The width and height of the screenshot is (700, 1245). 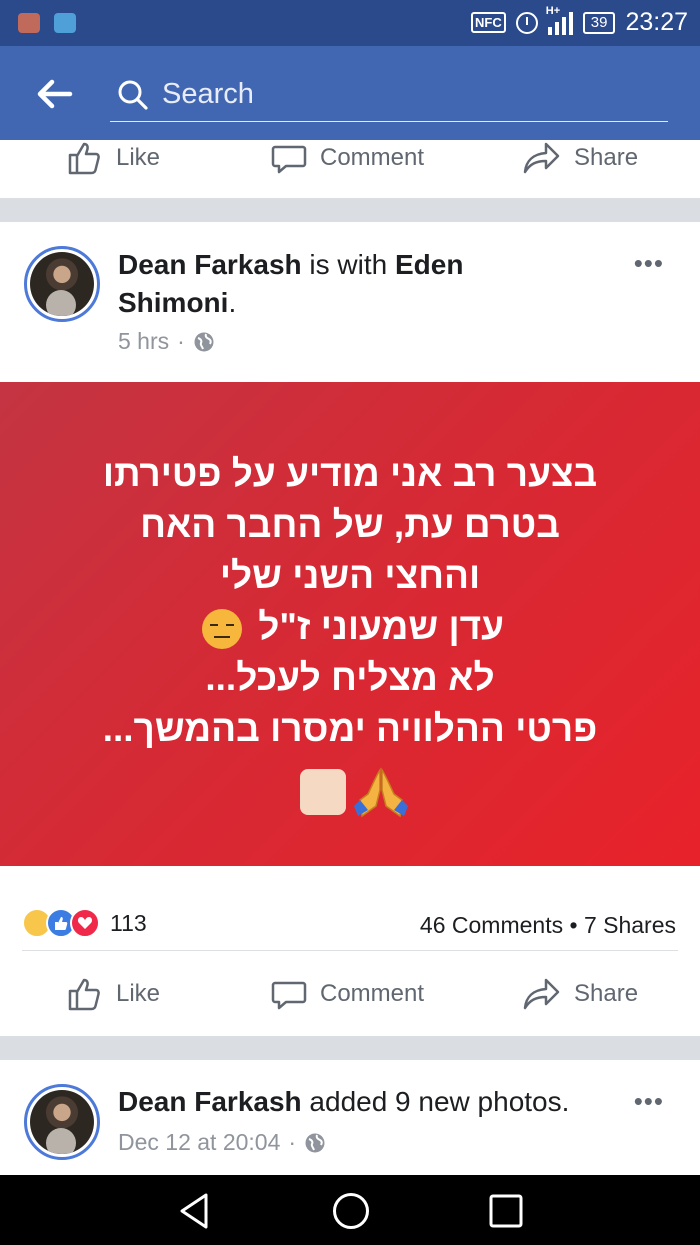 I want to click on banner-line-1: בצער רב אני מודיע על פטירתו, so click(x=350, y=473).